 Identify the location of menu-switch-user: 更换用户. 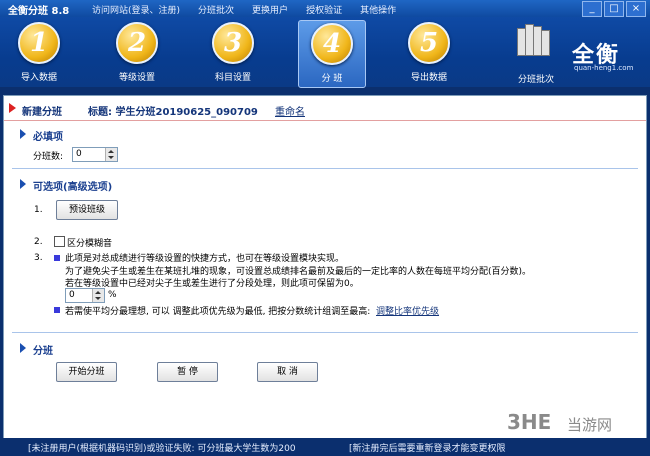
(270, 9).